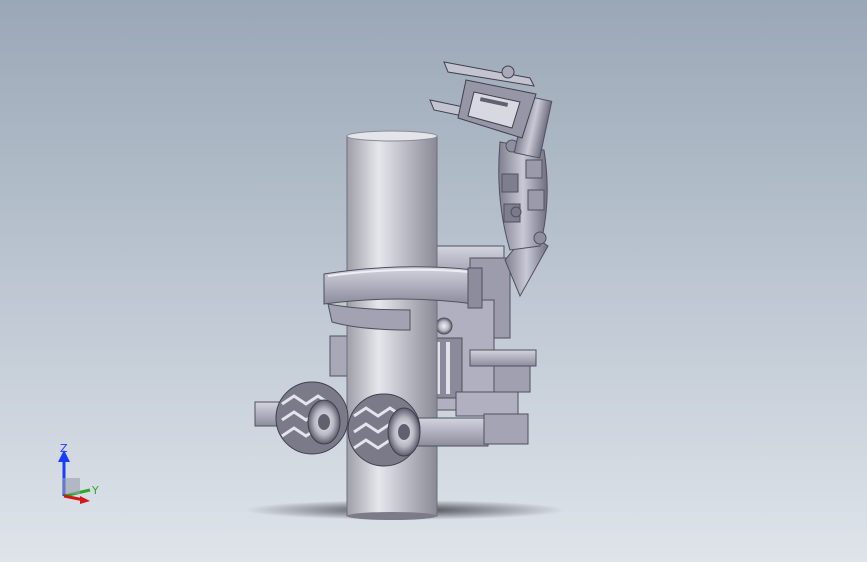 The height and width of the screenshot is (562, 867). Describe the element at coordinates (384, 430) in the screenshot. I see `drive-wheel-right` at that location.